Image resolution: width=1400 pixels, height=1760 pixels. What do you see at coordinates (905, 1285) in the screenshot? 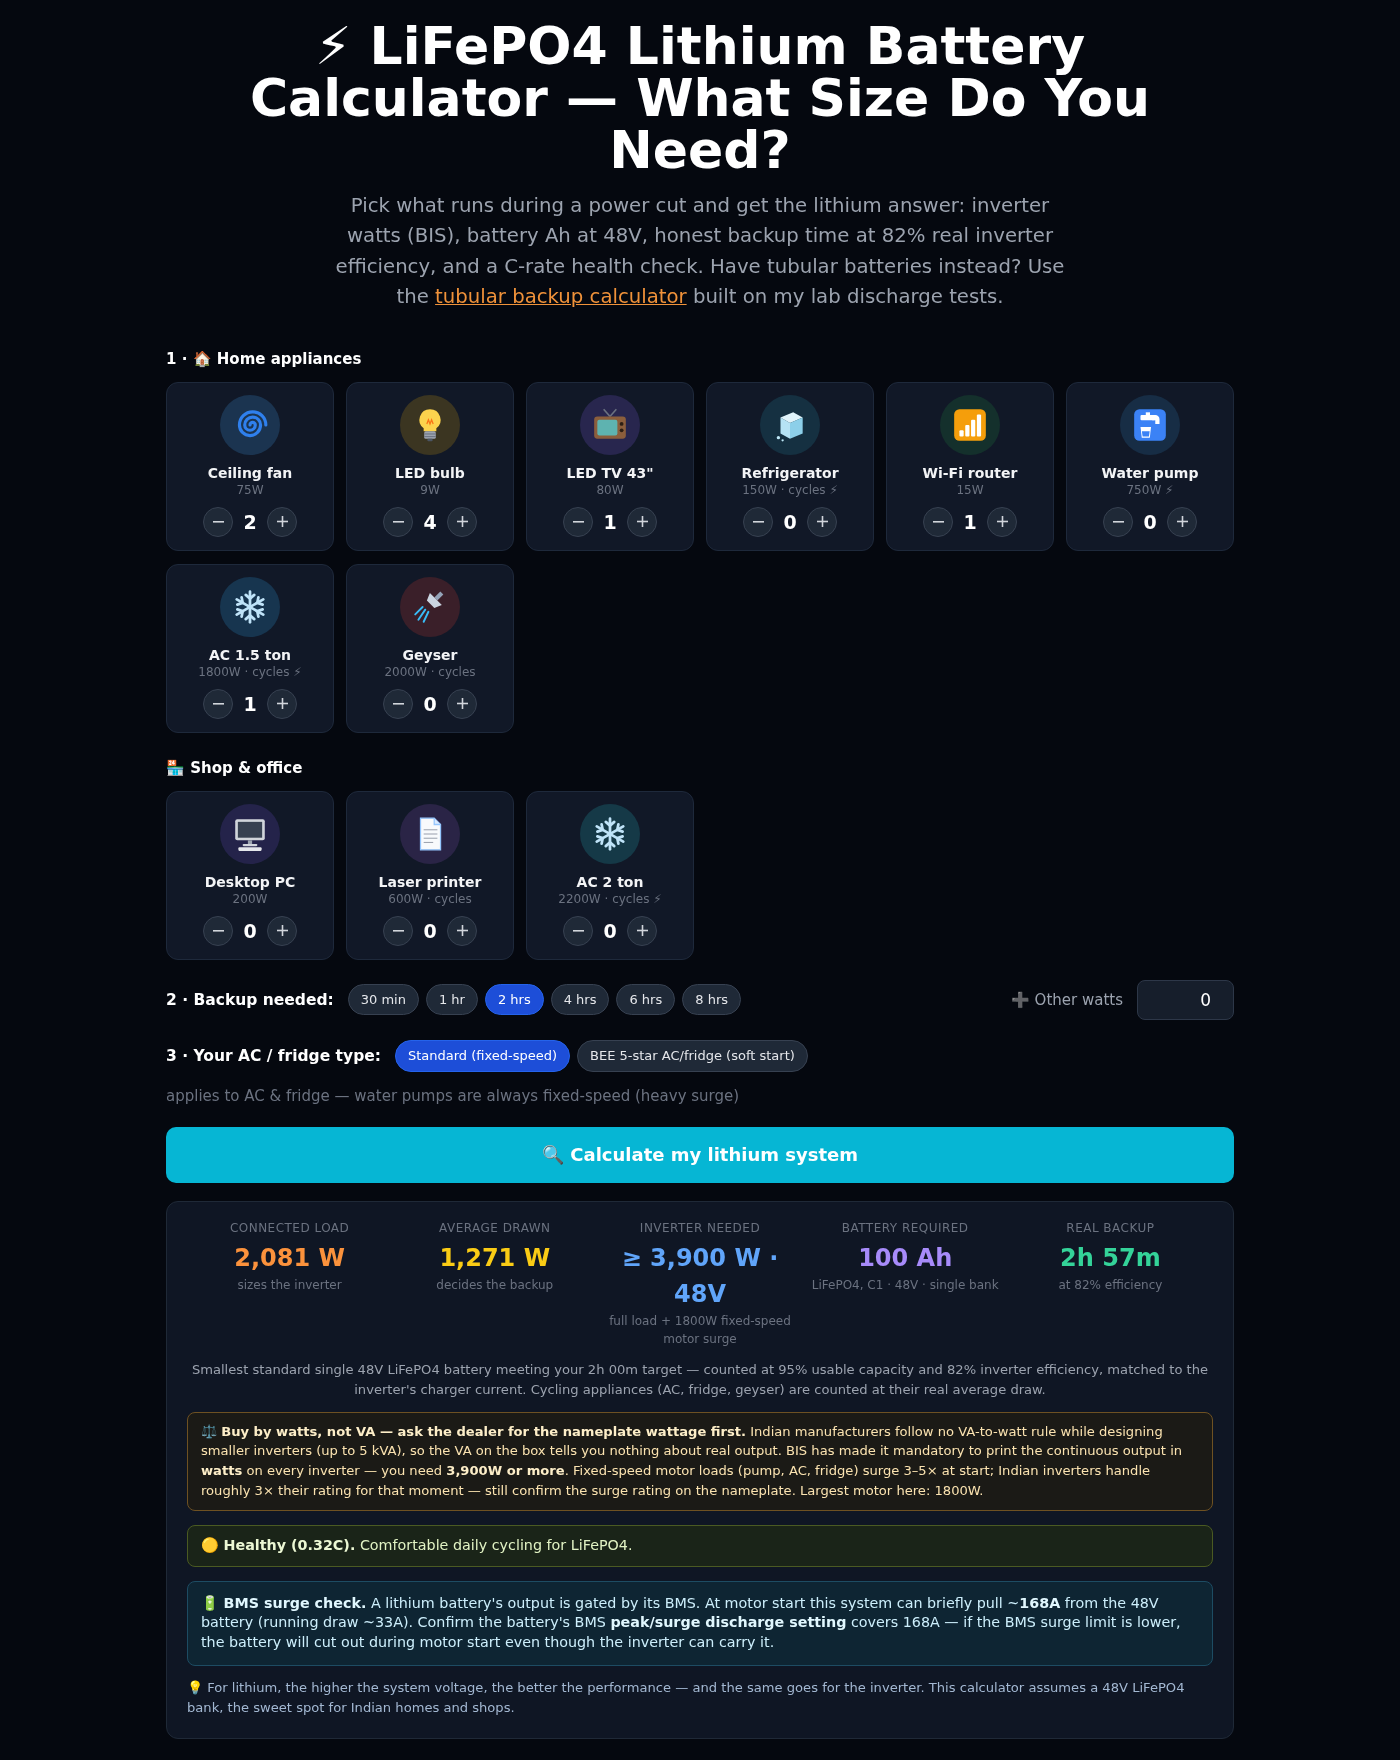
I see `stat-note: LiFePO4, C1 · 48V · single bank` at bounding box center [905, 1285].